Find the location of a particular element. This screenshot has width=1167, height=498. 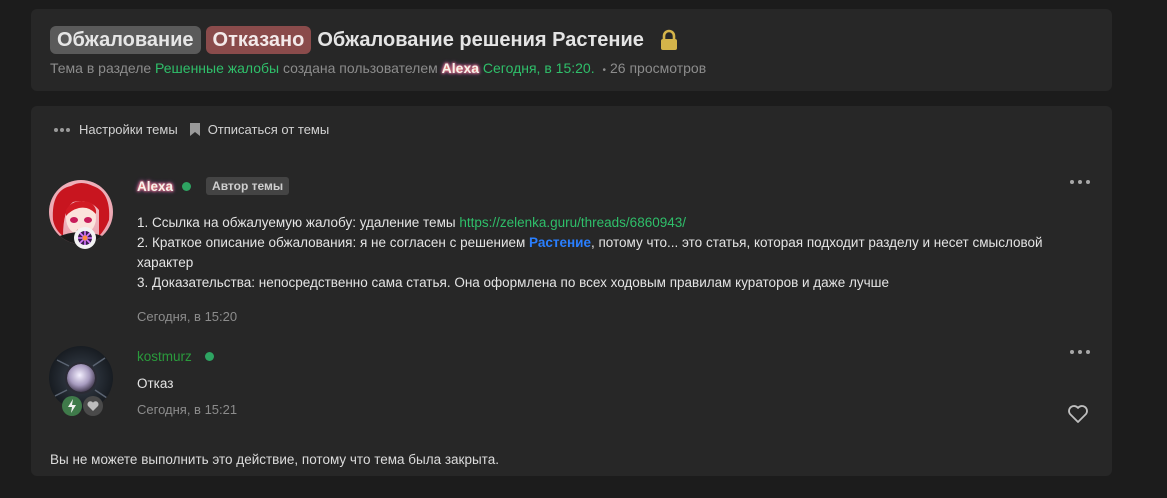

post-body-kostmurz: kostmurz Отказ Сегодня, в 15:21 is located at coordinates (187, 382).